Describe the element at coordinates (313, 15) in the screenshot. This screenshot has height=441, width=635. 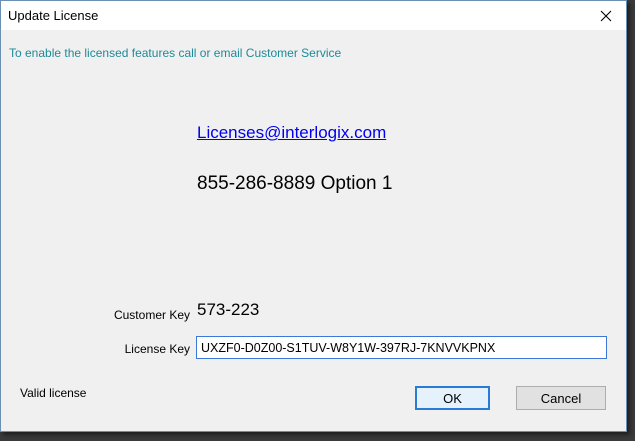
I see `title-bar: Update License` at that location.